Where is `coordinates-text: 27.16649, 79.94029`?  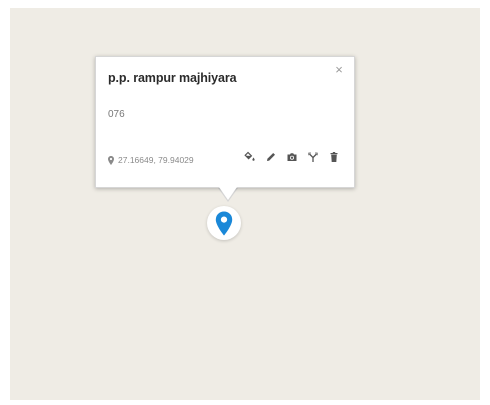 coordinates-text: 27.16649, 79.94029 is located at coordinates (156, 160).